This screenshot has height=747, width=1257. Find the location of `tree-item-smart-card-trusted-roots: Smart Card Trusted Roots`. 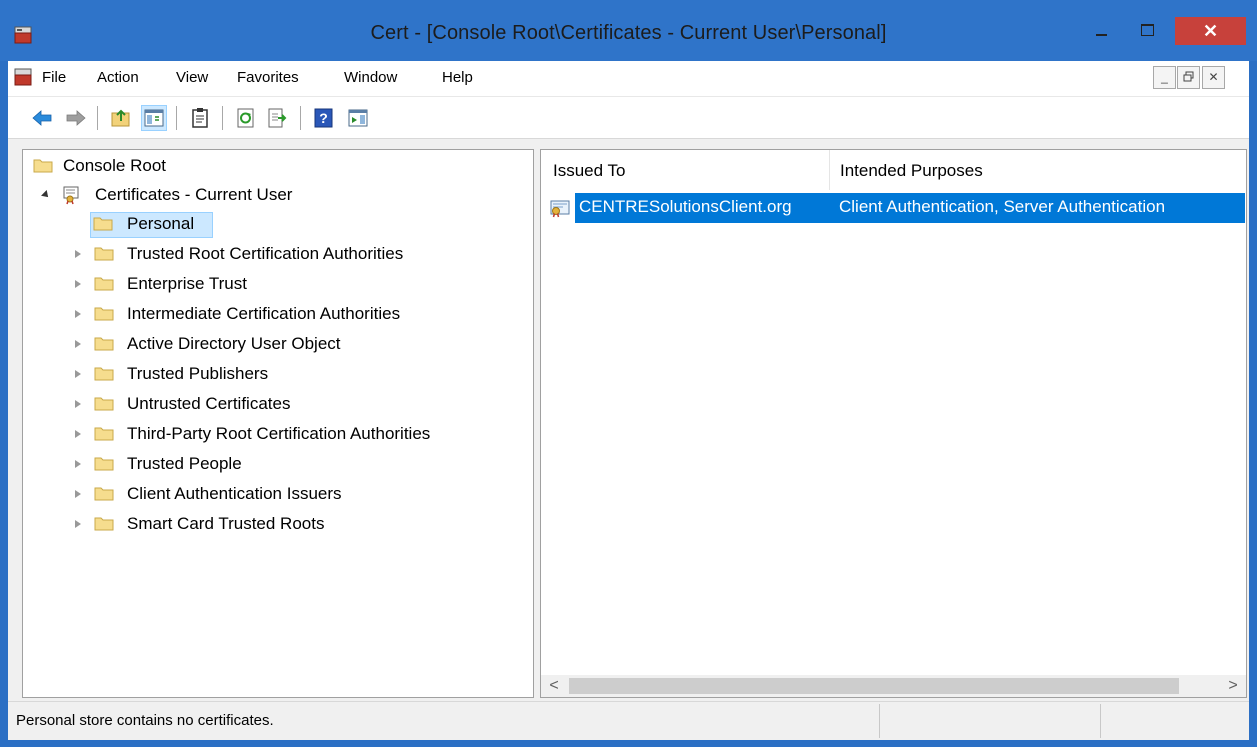

tree-item-smart-card-trusted-roots: Smart Card Trusted Roots is located at coordinates (297, 525).